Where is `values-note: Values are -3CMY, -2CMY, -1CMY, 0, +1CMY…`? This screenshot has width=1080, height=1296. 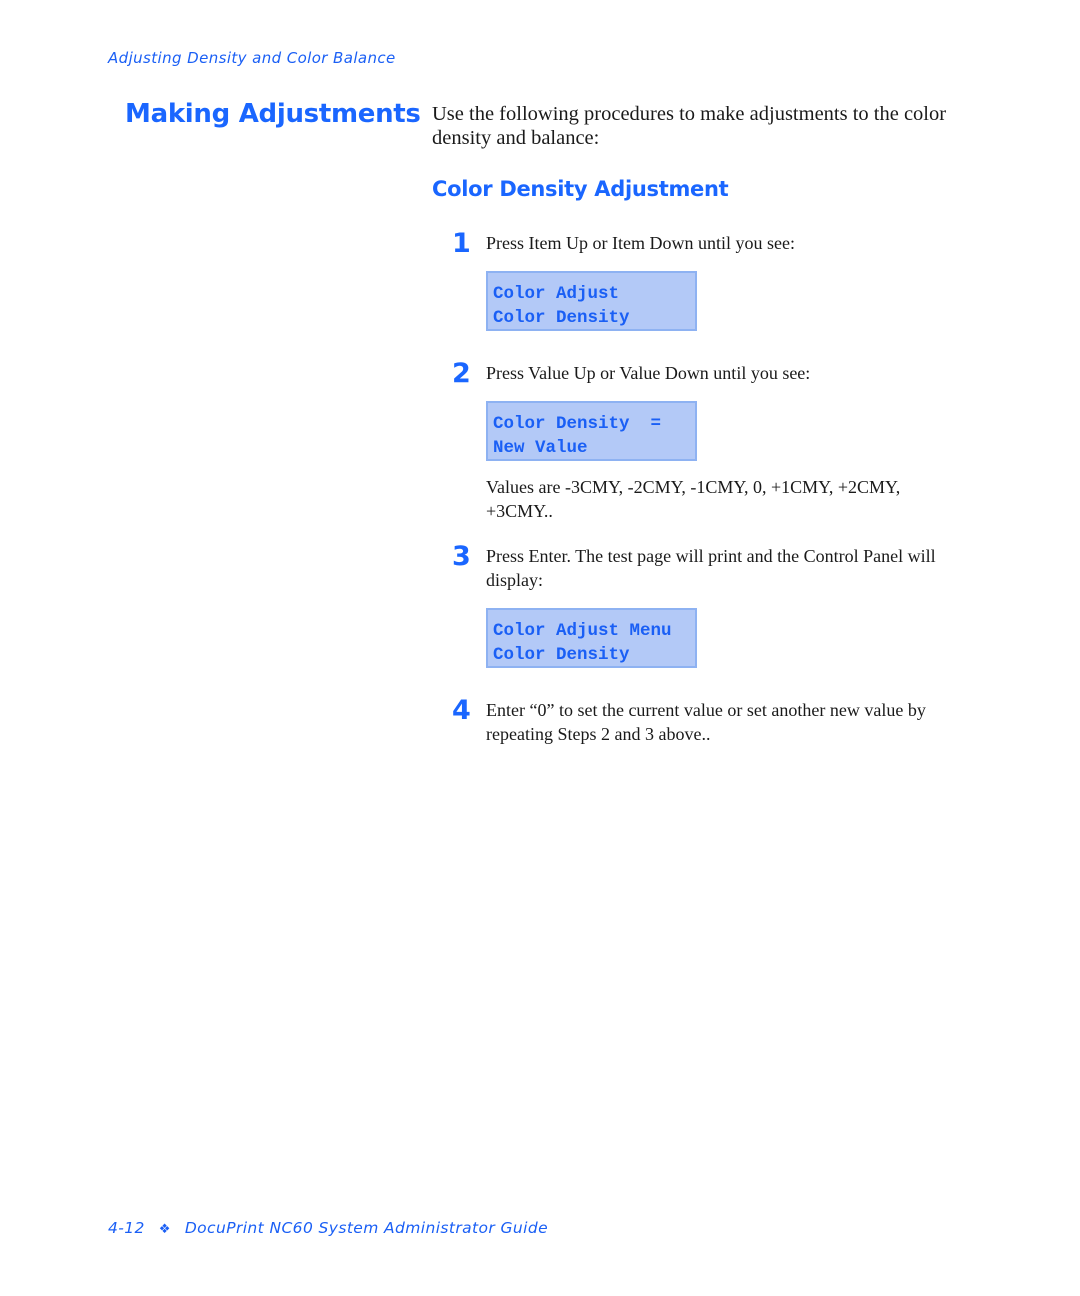
values-note: Values are -3CMY, -2CMY, -1CMY, 0, +1CMY… is located at coordinates (693, 499).